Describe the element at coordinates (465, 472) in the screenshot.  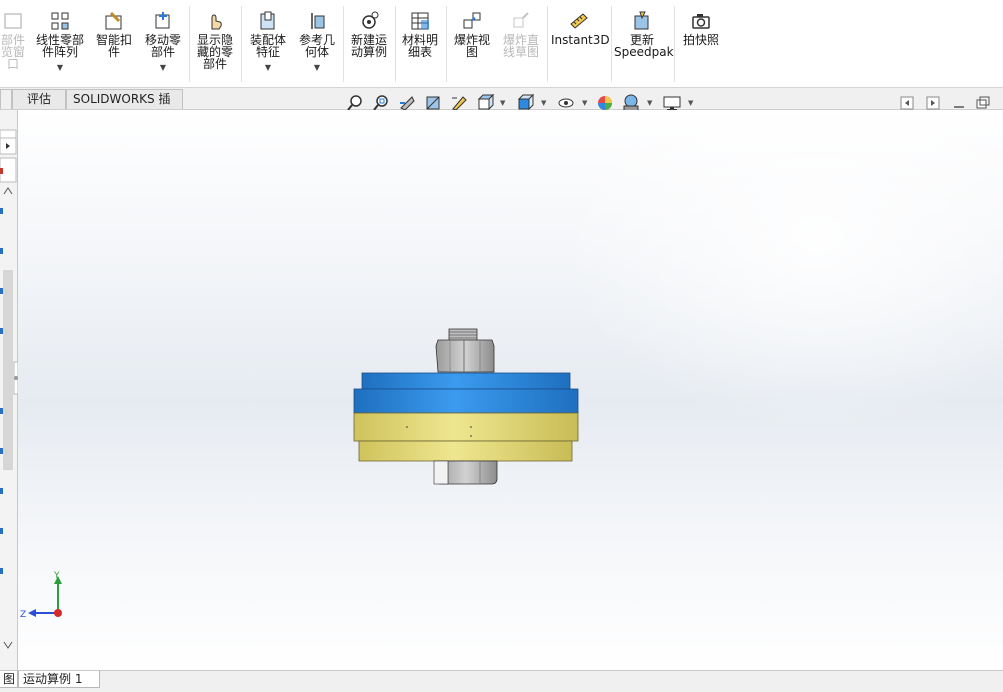
I see `bottom-hex-nut` at that location.